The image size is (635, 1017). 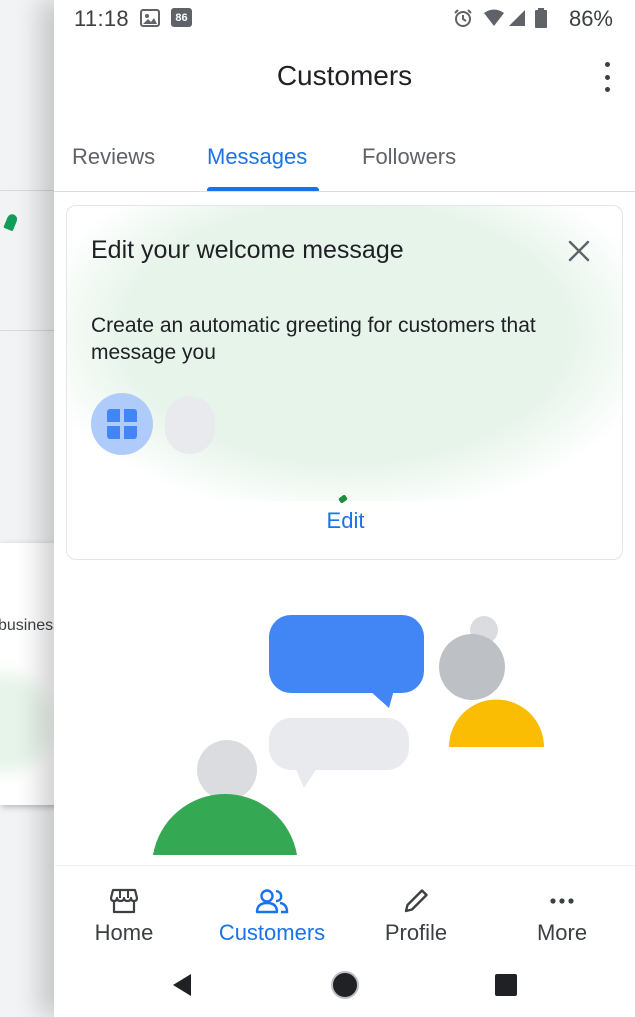 What do you see at coordinates (562, 932) in the screenshot?
I see `nav-more-label: More` at bounding box center [562, 932].